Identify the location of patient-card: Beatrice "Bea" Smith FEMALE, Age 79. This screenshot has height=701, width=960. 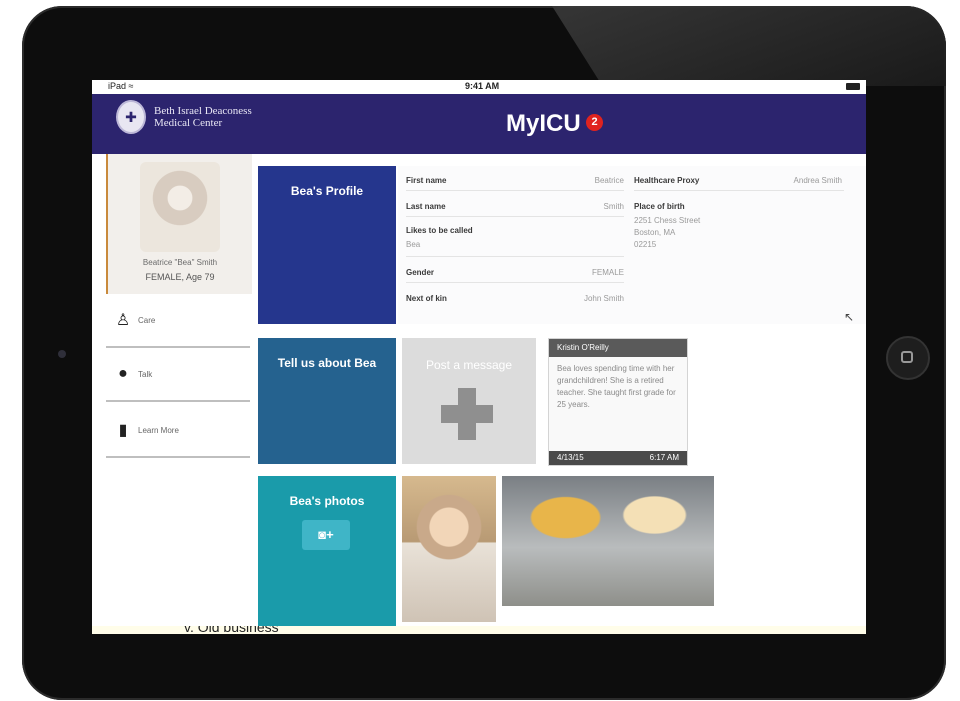
(179, 224).